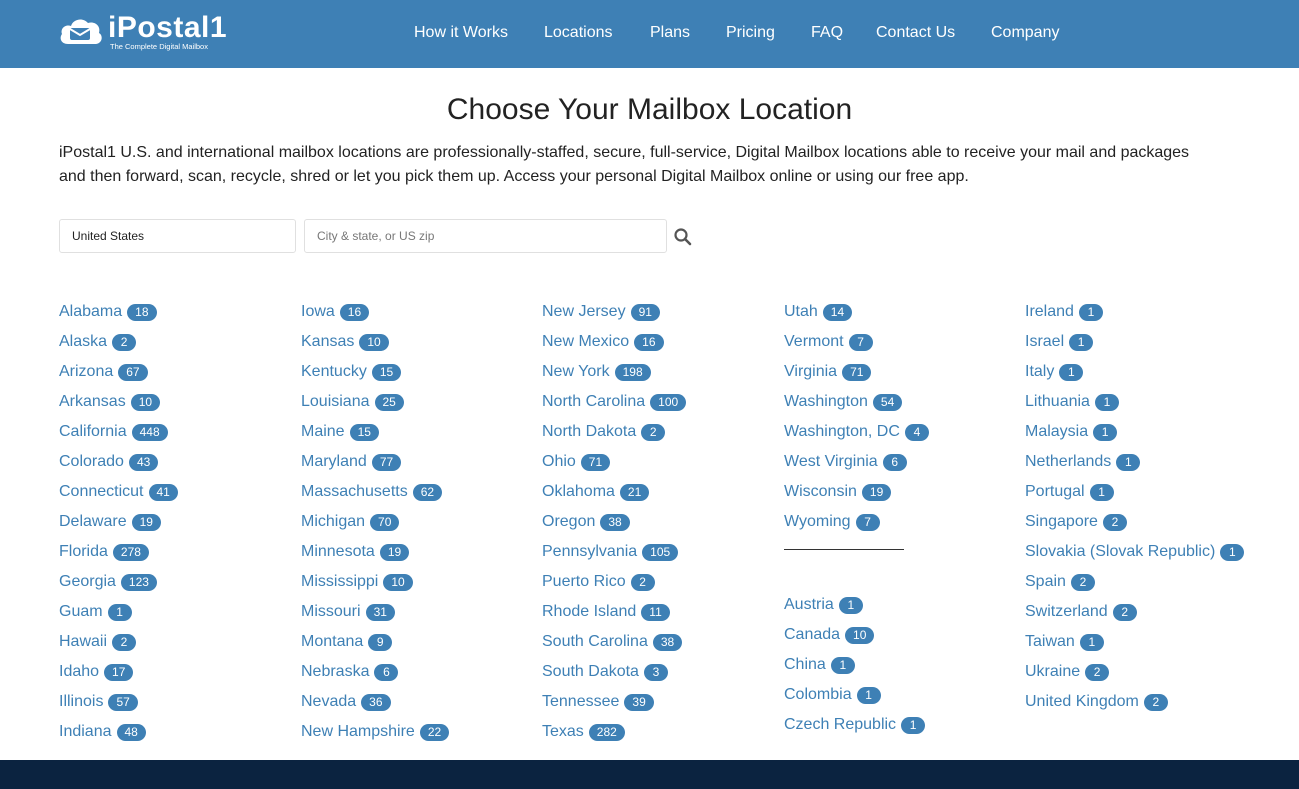 This screenshot has width=1299, height=789. I want to click on location-name: Kansas, so click(328, 341).